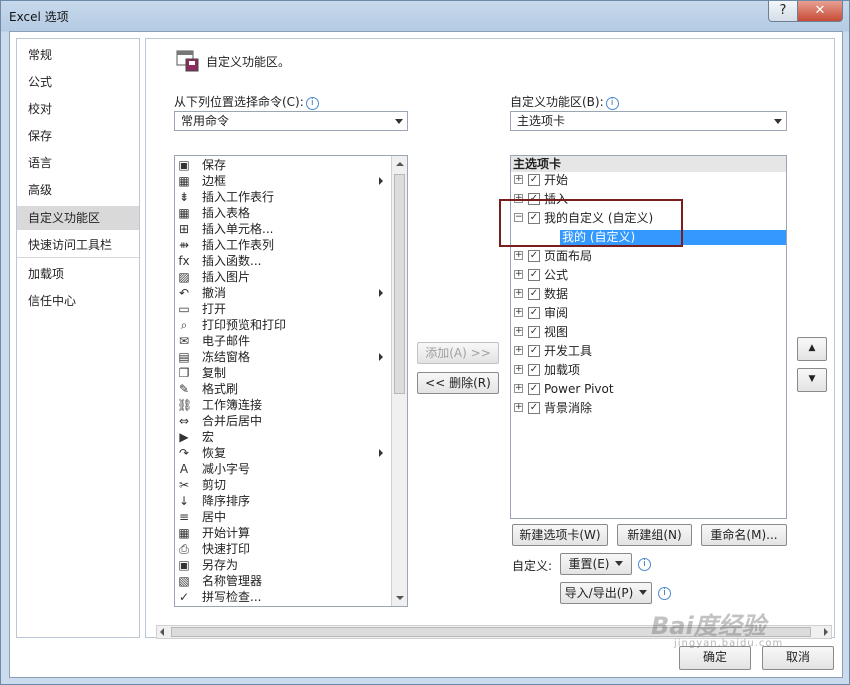 The height and width of the screenshot is (685, 850). I want to click on cancel-button: 取消, so click(798, 658).